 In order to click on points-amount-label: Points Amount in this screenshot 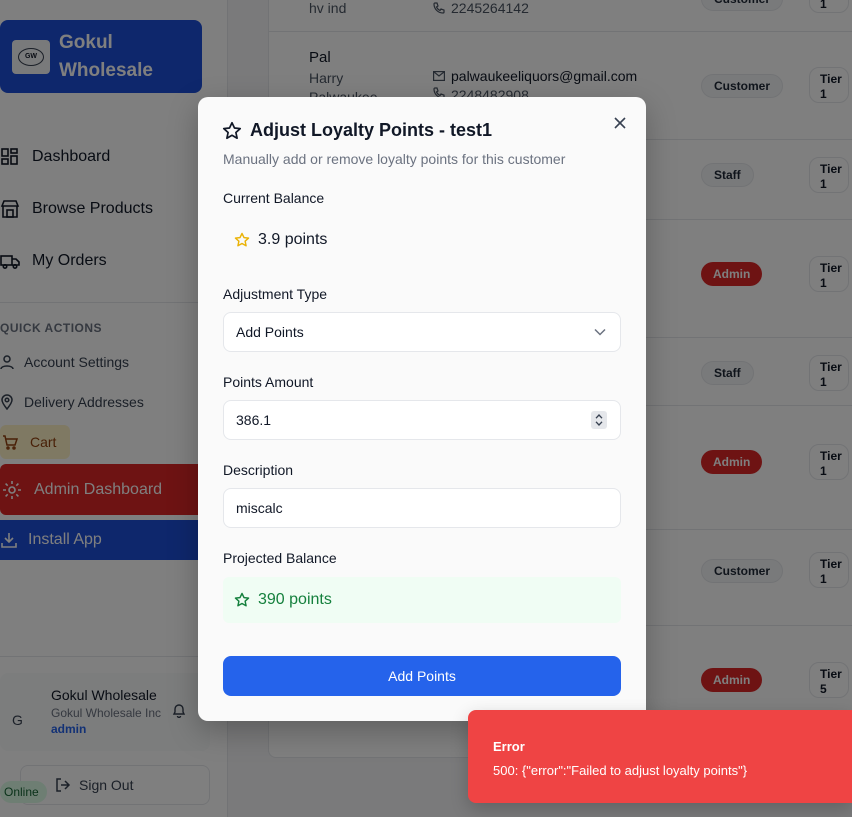, I will do `click(268, 382)`.